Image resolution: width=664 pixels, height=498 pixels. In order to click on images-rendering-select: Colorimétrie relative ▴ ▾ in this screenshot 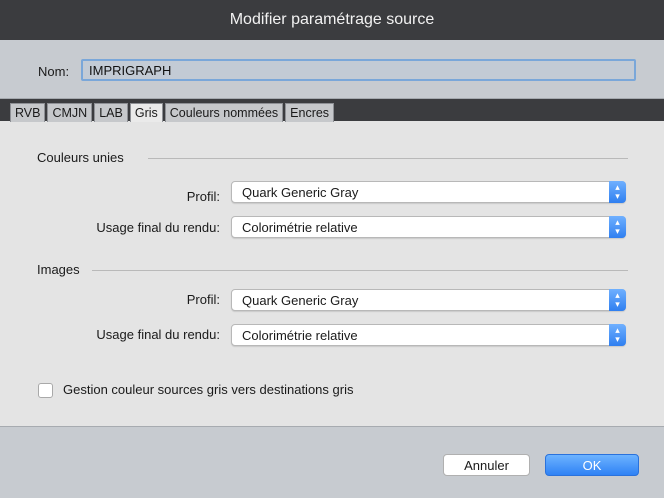, I will do `click(428, 335)`.